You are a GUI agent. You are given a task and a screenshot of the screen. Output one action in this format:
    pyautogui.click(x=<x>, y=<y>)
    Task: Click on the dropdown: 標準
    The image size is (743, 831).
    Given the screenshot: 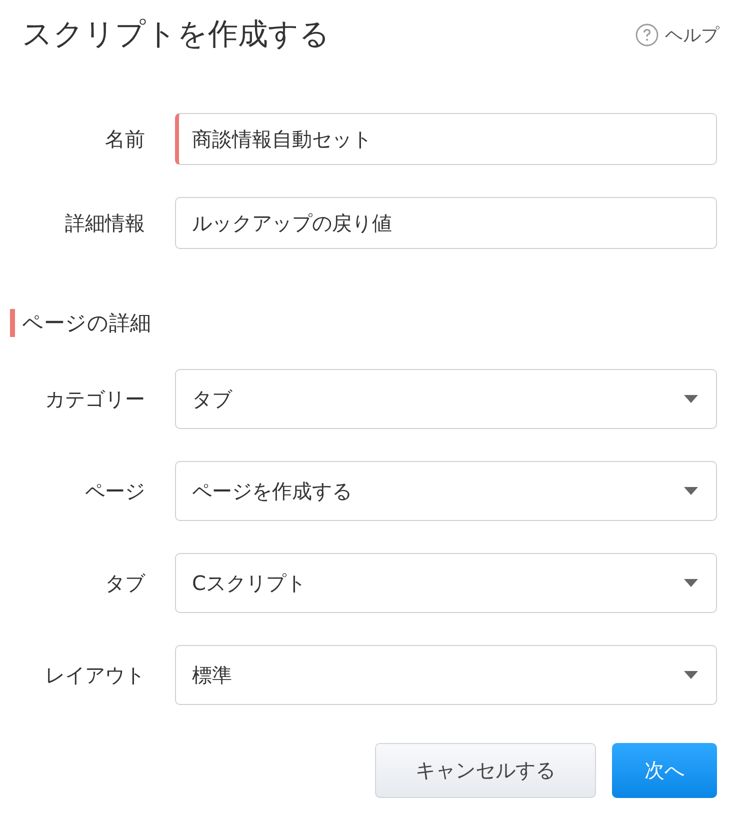 What is the action you would take?
    pyautogui.click(x=446, y=675)
    